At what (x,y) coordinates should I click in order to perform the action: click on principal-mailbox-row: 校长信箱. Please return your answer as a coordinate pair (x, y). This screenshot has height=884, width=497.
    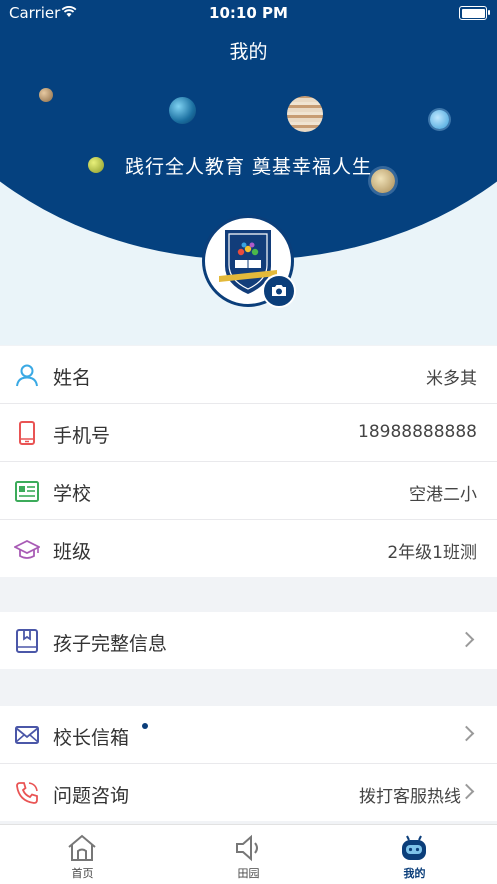
    Looking at the image, I should click on (248, 735).